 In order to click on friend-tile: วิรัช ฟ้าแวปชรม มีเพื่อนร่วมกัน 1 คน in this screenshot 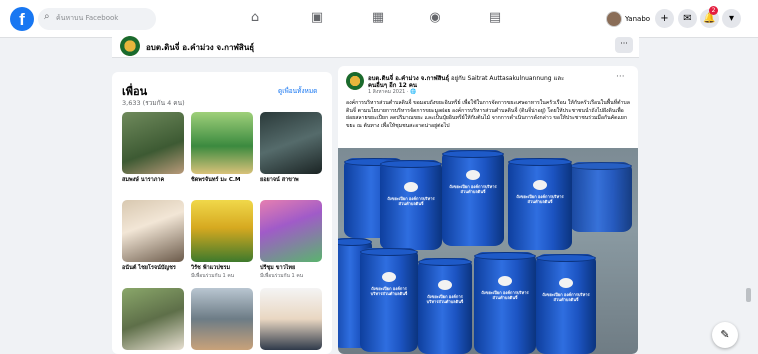, I will do `click(222, 240)`.